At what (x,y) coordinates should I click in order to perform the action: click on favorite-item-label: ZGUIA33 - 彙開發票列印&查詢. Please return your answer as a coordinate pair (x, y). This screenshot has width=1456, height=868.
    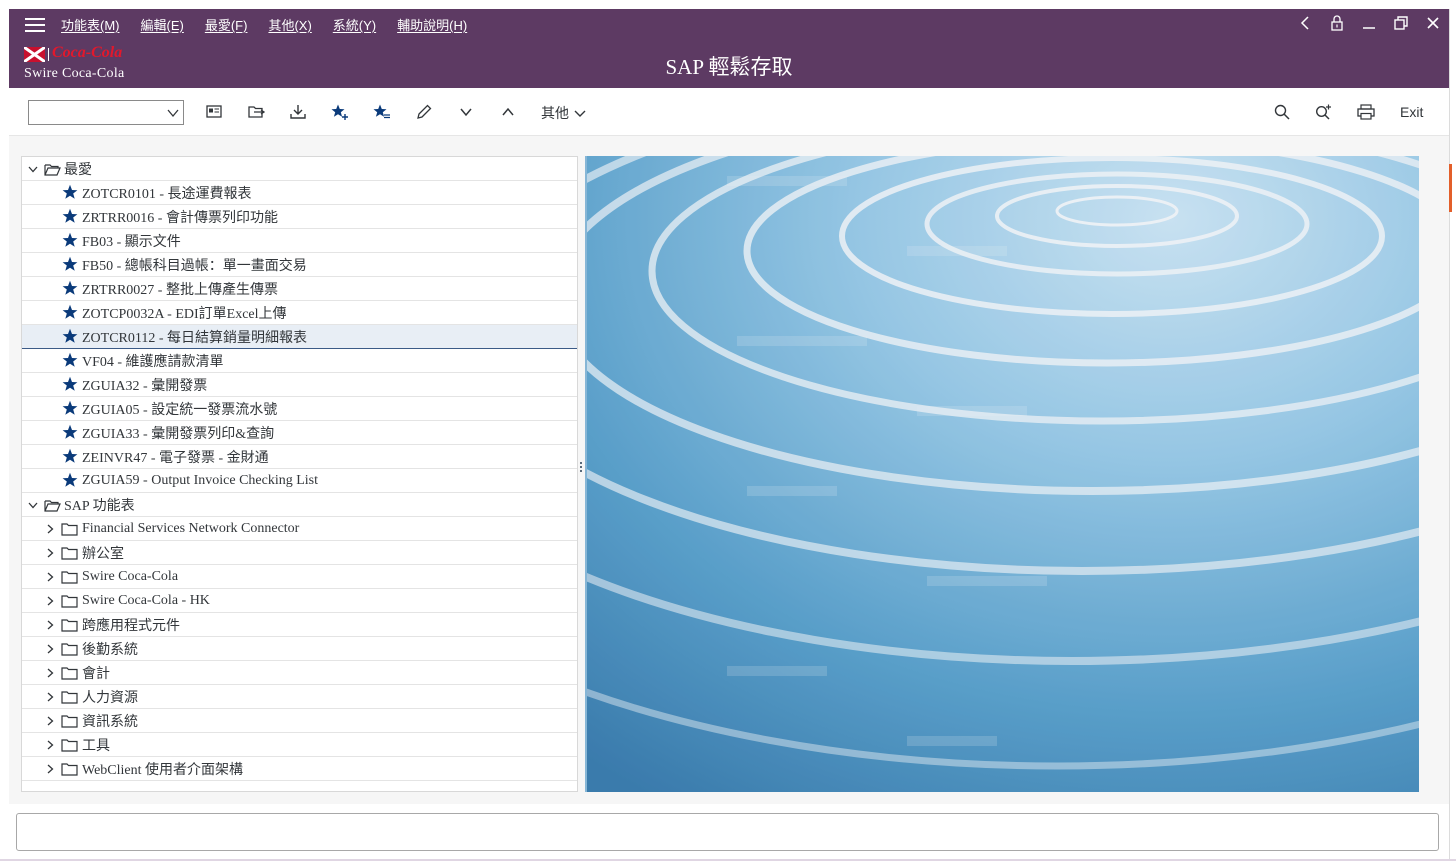
    Looking at the image, I should click on (178, 434).